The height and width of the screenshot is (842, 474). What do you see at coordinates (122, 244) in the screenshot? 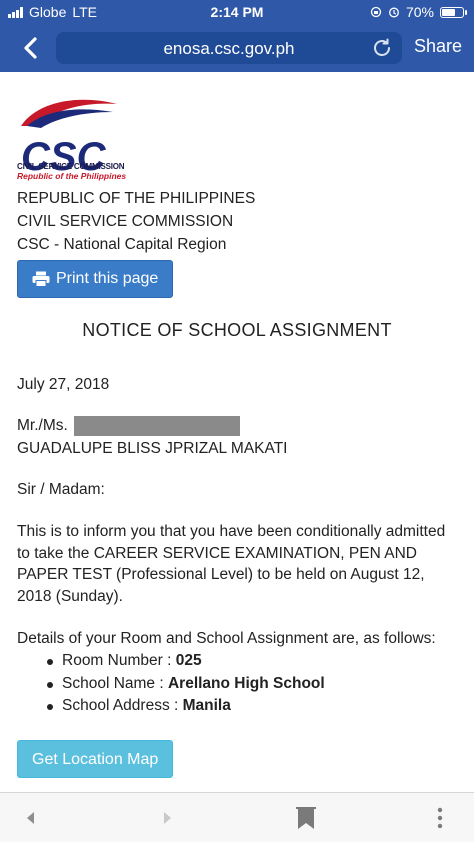
I see `letterhead-line-3: CSC - National Capital Region` at bounding box center [122, 244].